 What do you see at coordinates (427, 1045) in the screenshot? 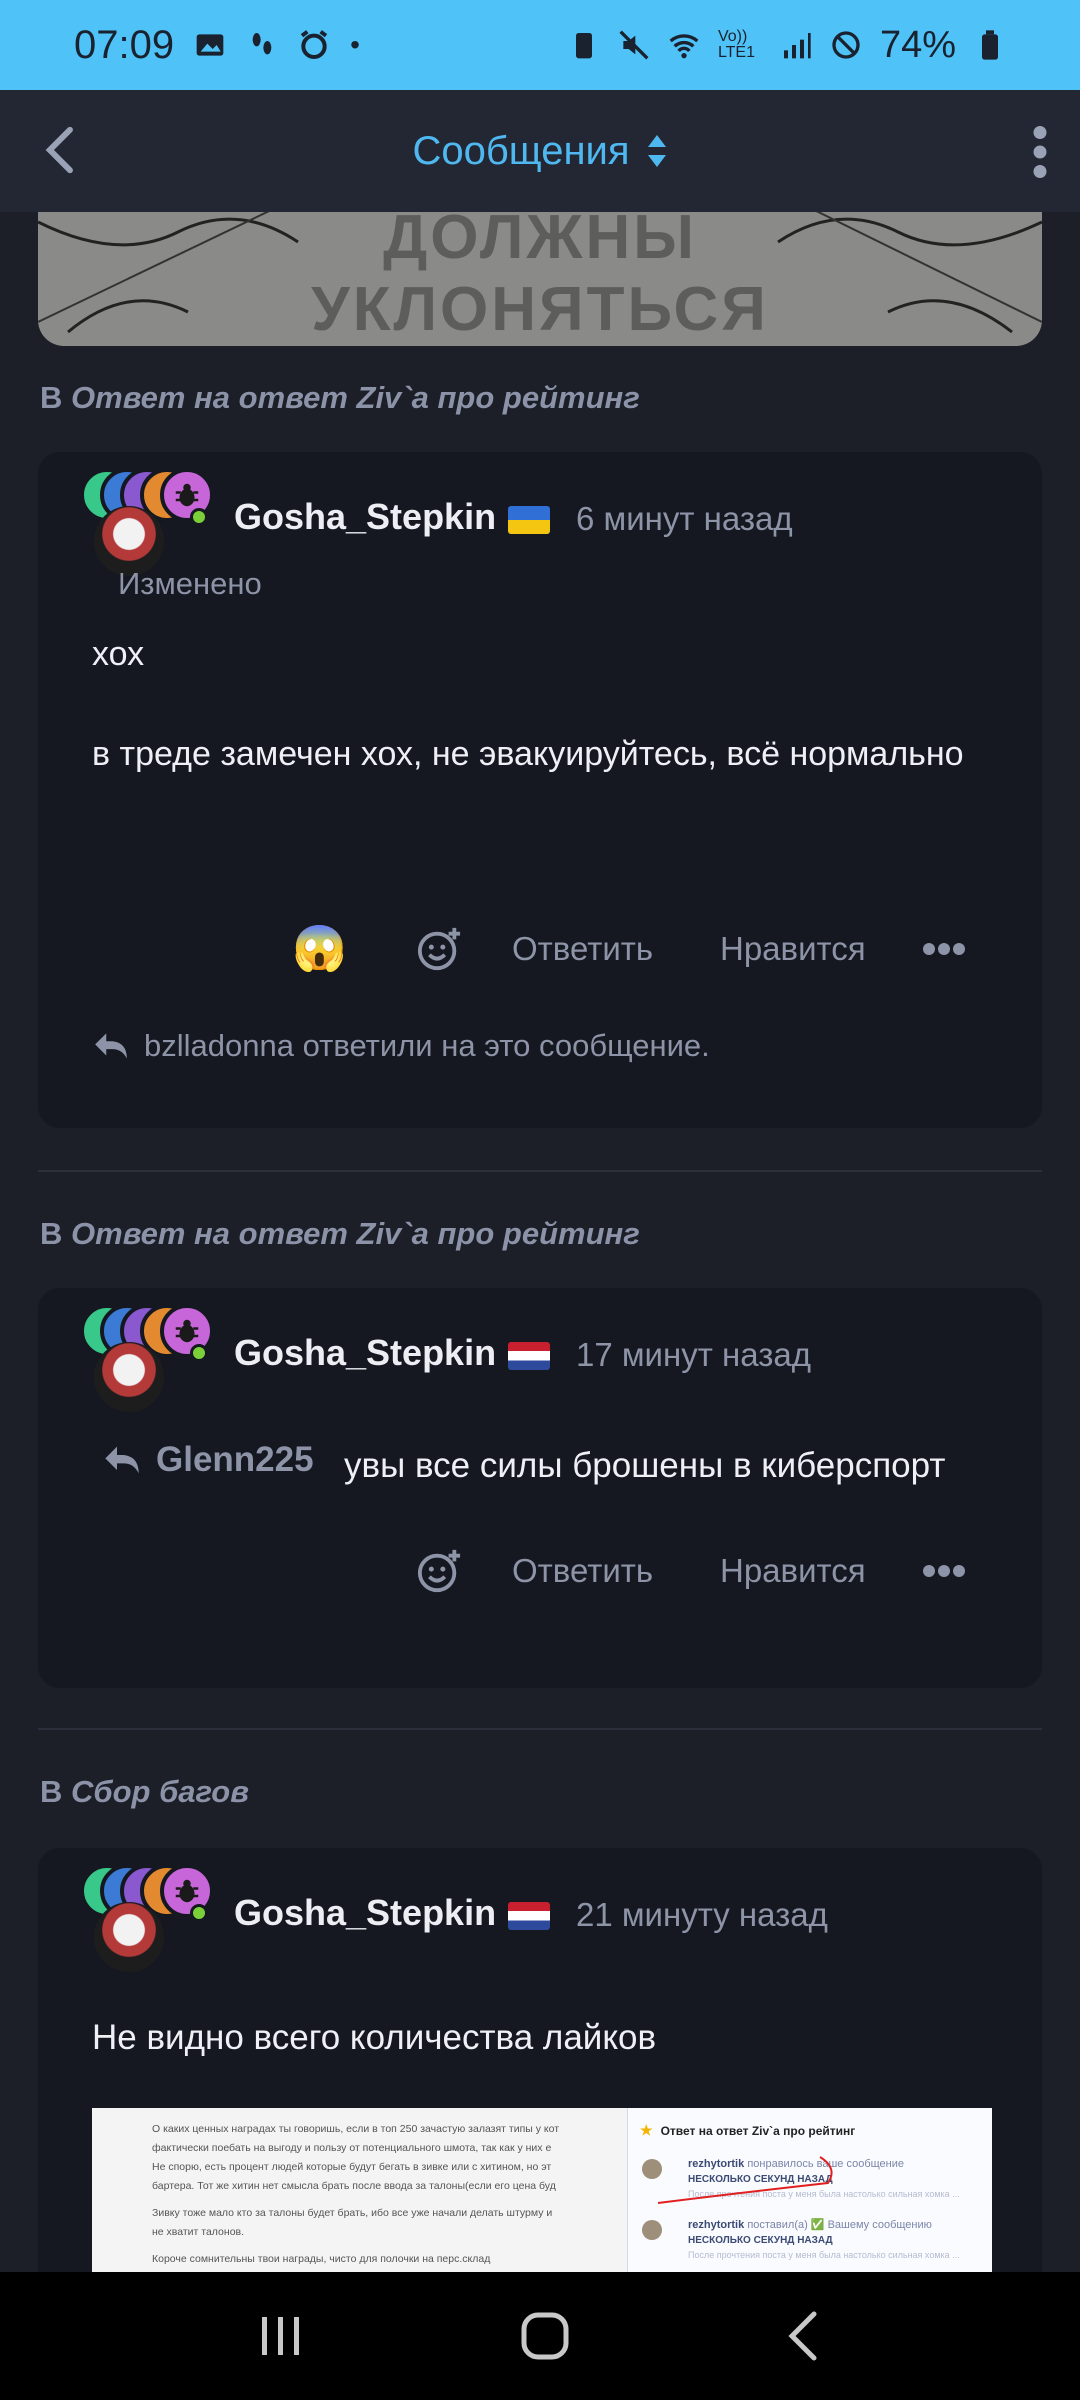
I see `replies-note-text: bzlladonna ответили на это сообщение.` at bounding box center [427, 1045].